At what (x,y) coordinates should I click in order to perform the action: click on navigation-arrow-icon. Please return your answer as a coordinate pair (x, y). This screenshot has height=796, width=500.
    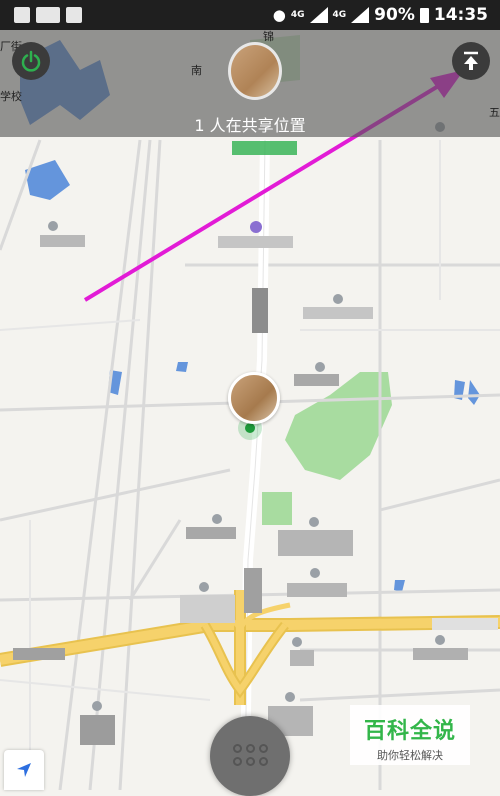
    Looking at the image, I should click on (24, 770).